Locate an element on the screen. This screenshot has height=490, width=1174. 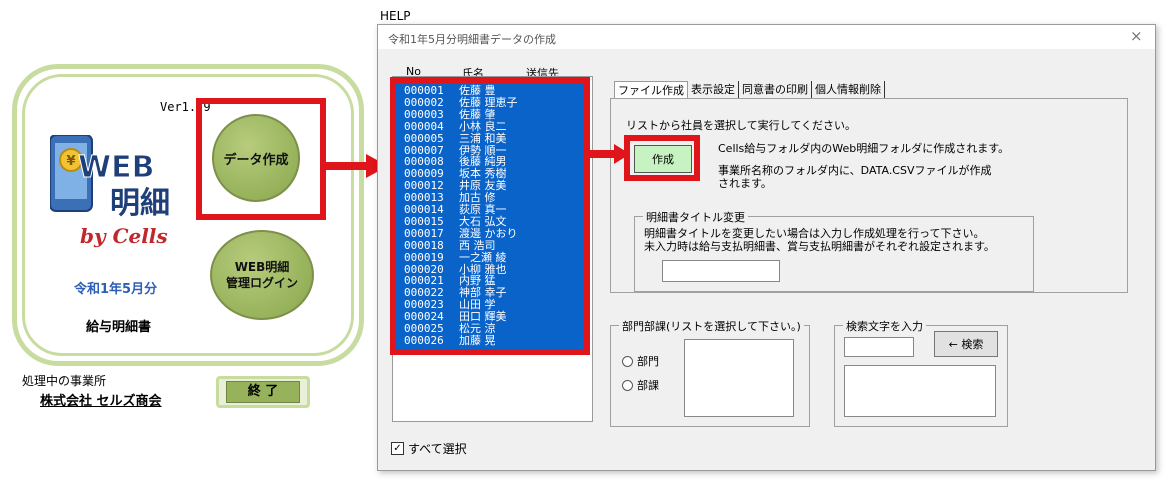
logo-meisai-text: 明細 is located at coordinates (140, 203).